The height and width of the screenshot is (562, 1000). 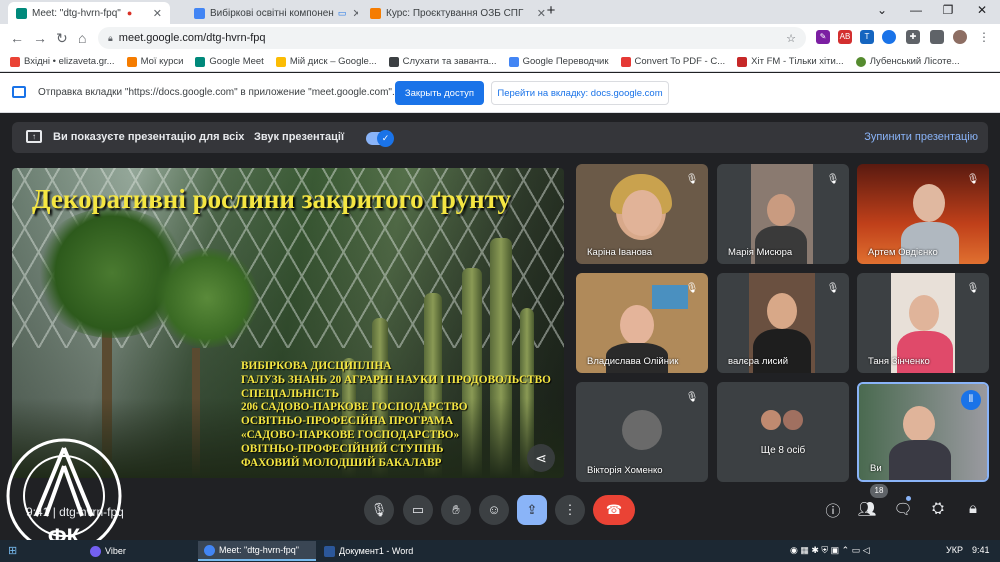 What do you see at coordinates (619, 252) in the screenshot?
I see `participant-name: Каріна Іванова` at bounding box center [619, 252].